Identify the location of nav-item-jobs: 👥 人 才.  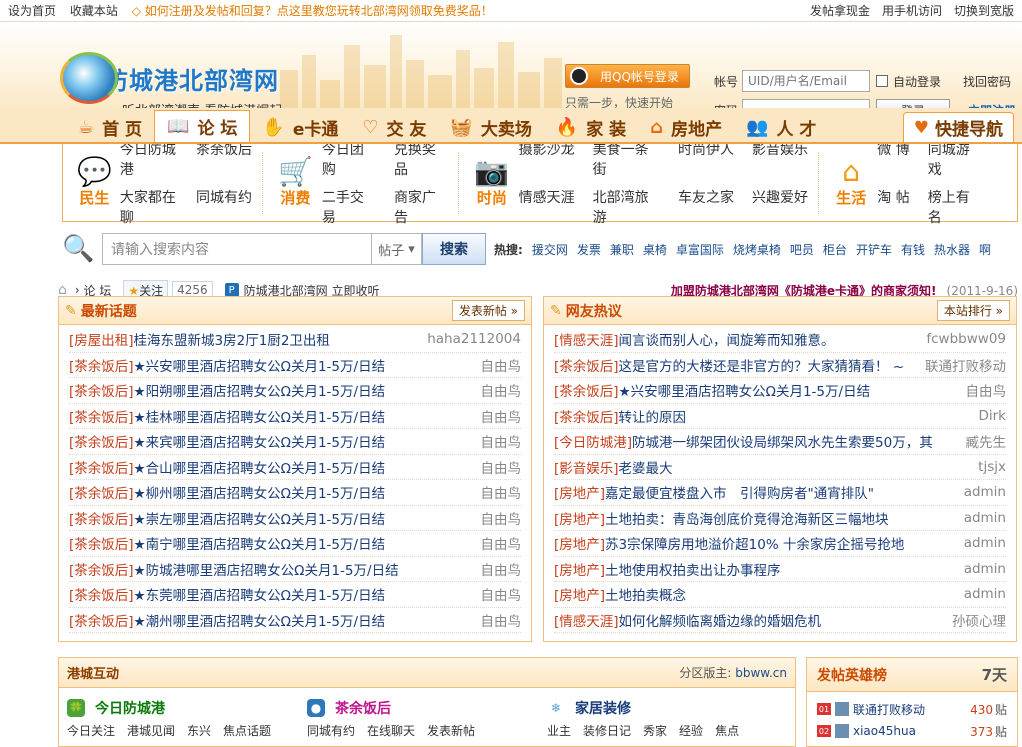
(781, 127).